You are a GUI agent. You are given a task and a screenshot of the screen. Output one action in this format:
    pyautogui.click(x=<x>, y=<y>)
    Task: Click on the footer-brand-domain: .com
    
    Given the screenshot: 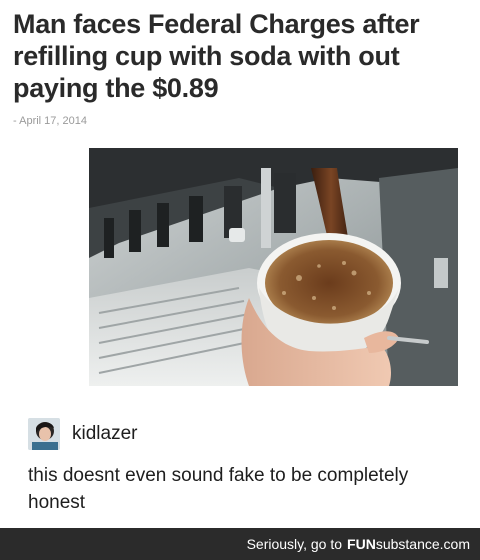 What is the action you would take?
    pyautogui.click(x=455, y=544)
    